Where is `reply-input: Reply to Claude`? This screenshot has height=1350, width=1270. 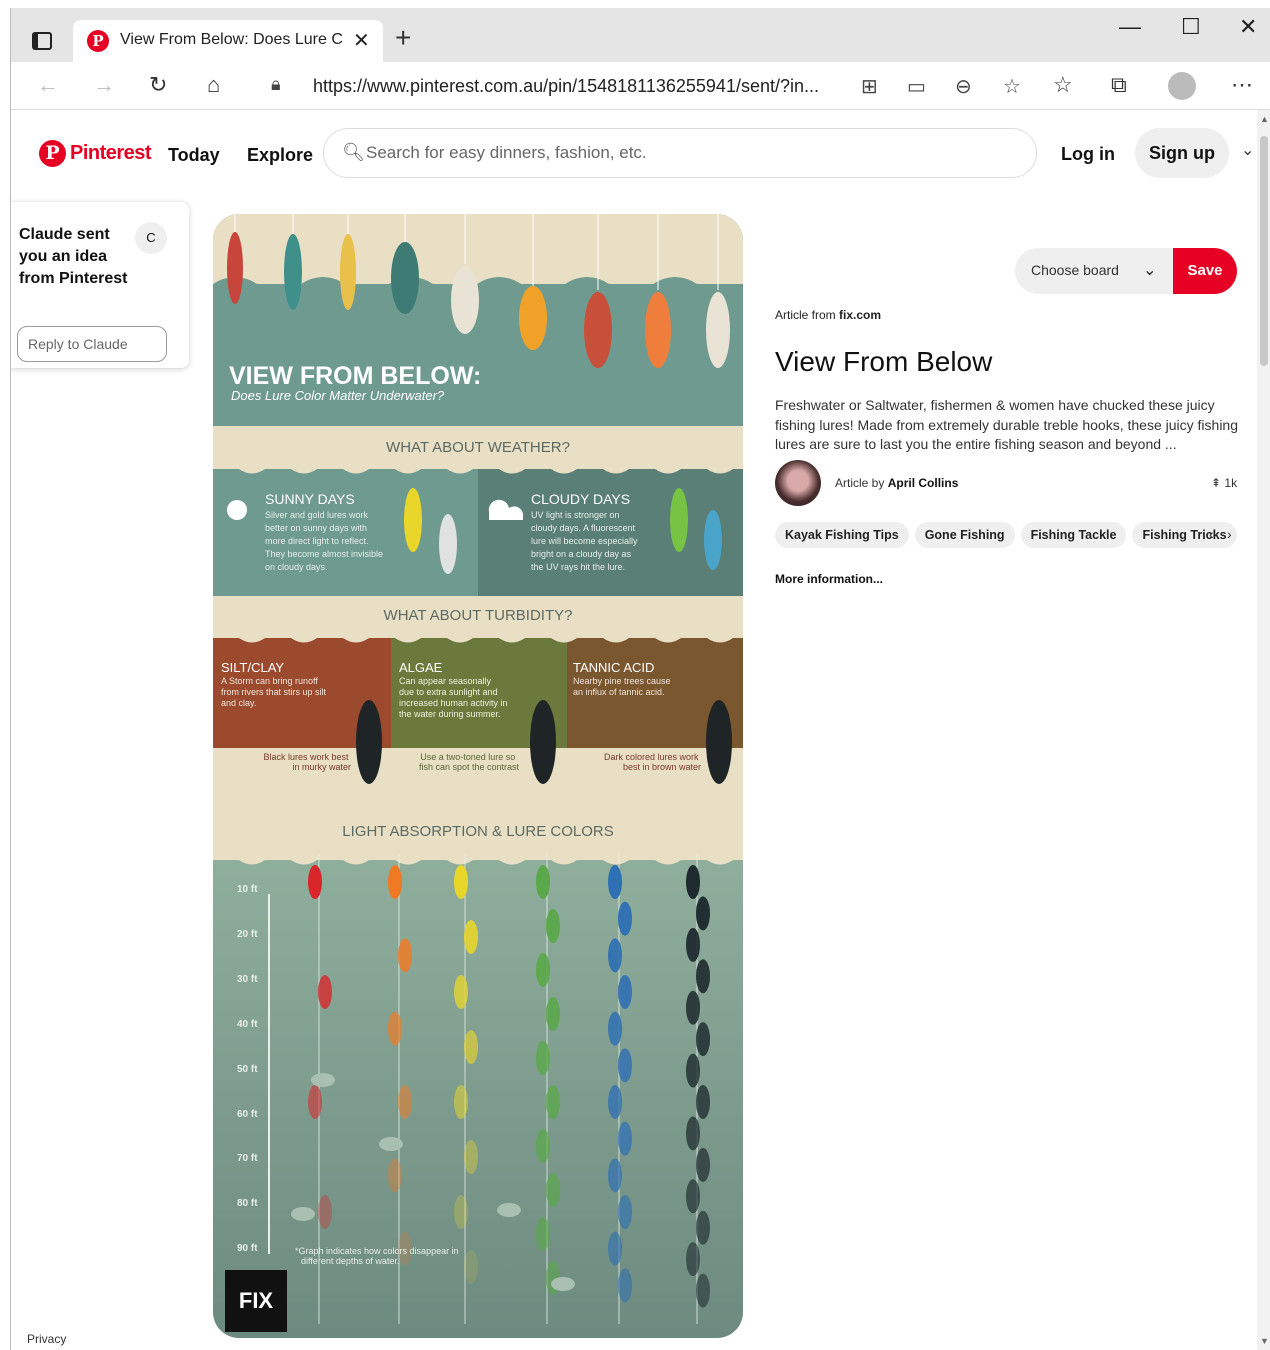
reply-input: Reply to Claude is located at coordinates (92, 344).